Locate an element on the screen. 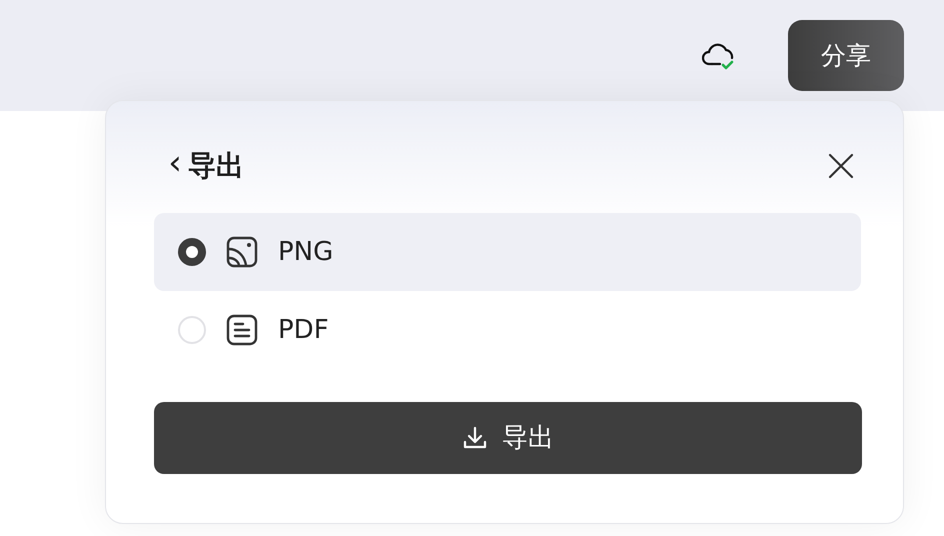  close-button is located at coordinates (841, 166).